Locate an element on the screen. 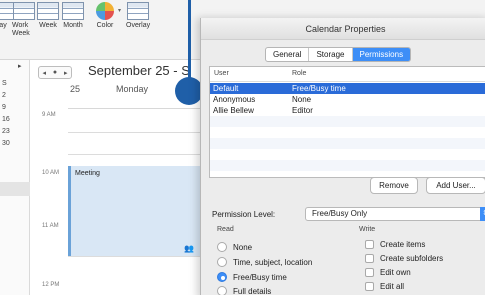 The image size is (485, 295). mini-calendar-weekday: S is located at coordinates (4, 83).